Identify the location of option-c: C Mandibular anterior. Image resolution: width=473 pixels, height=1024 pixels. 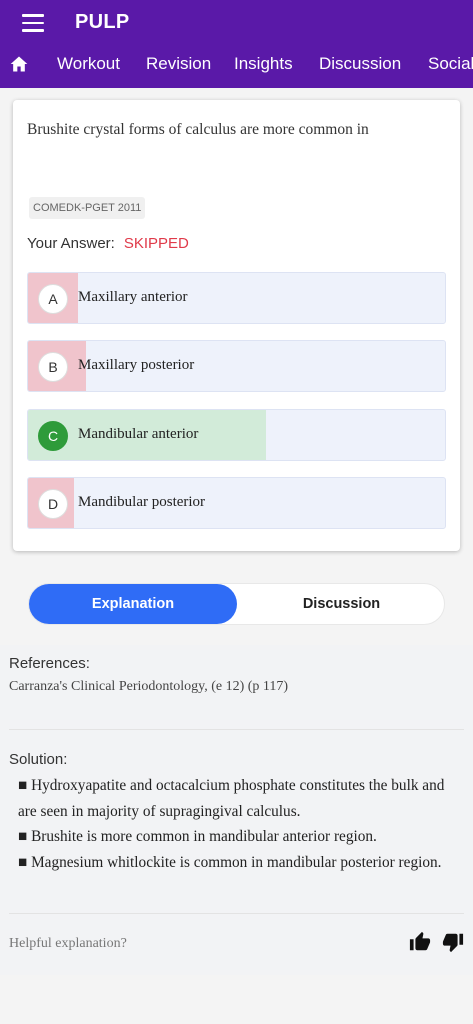
(236, 435).